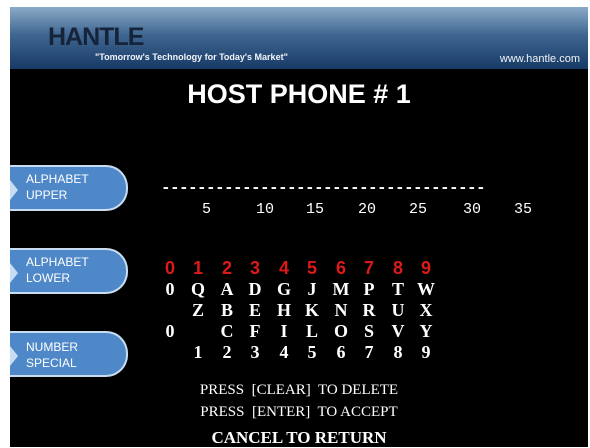 This screenshot has height=448, width=590. I want to click on key-digit: 1, so click(197, 268).